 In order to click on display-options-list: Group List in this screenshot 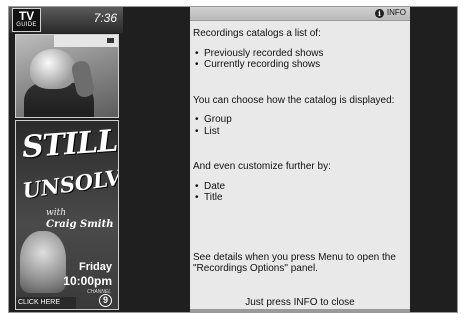, I will do `click(300, 125)`.